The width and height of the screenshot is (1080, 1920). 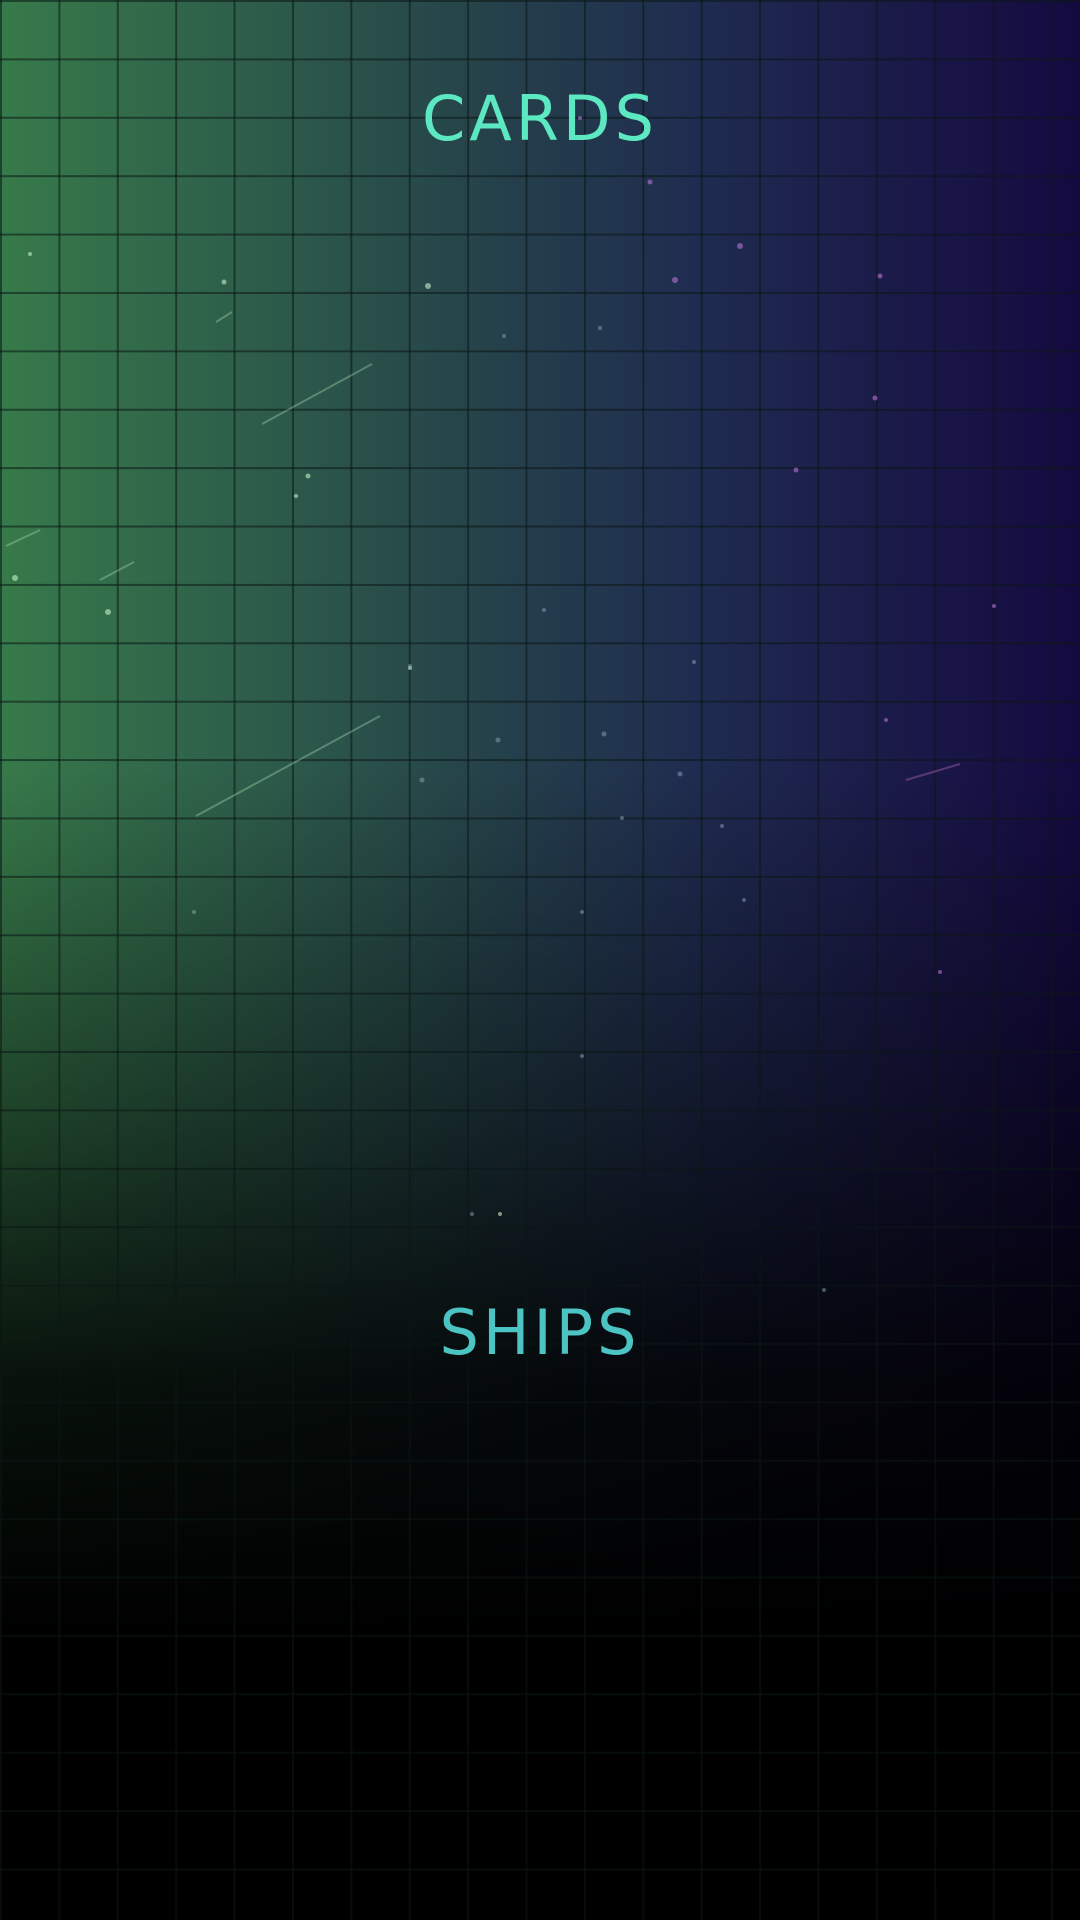 What do you see at coordinates (540, 1332) in the screenshot?
I see `ships-menu-button: SHIPS` at bounding box center [540, 1332].